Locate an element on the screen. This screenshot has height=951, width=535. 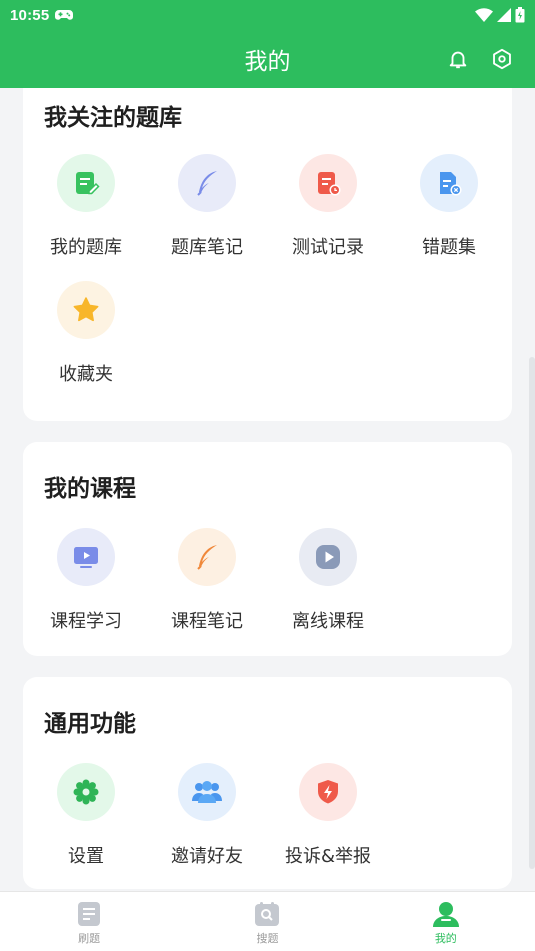
section-title: 我关注的题库 is located at coordinates (113, 118).